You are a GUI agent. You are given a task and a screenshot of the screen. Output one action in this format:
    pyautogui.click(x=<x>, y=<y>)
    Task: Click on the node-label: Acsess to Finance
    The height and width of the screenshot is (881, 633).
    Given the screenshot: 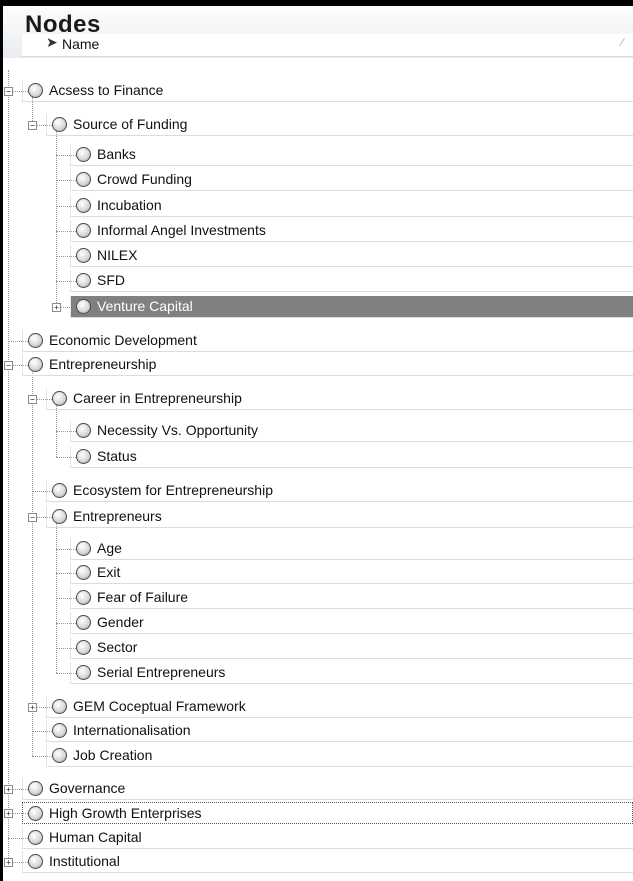 What is the action you would take?
    pyautogui.click(x=106, y=90)
    